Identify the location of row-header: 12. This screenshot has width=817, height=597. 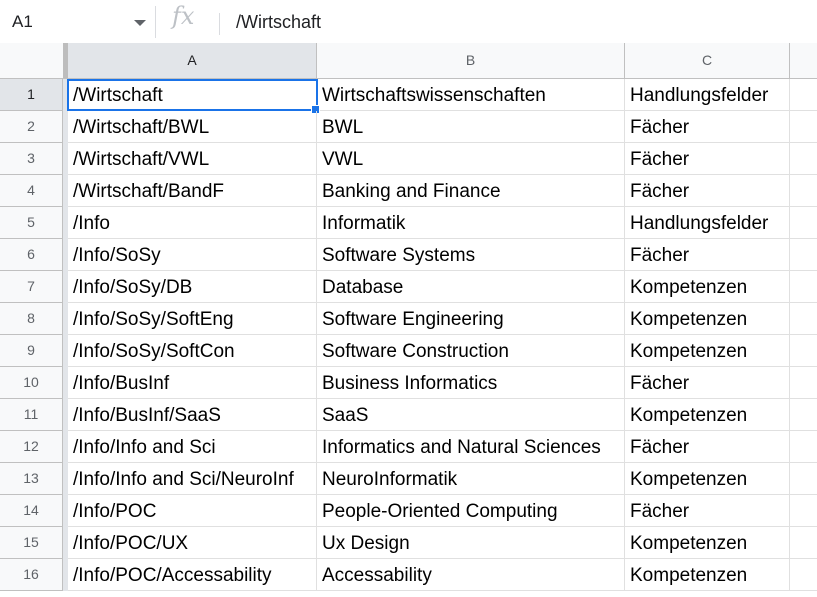
(31, 447).